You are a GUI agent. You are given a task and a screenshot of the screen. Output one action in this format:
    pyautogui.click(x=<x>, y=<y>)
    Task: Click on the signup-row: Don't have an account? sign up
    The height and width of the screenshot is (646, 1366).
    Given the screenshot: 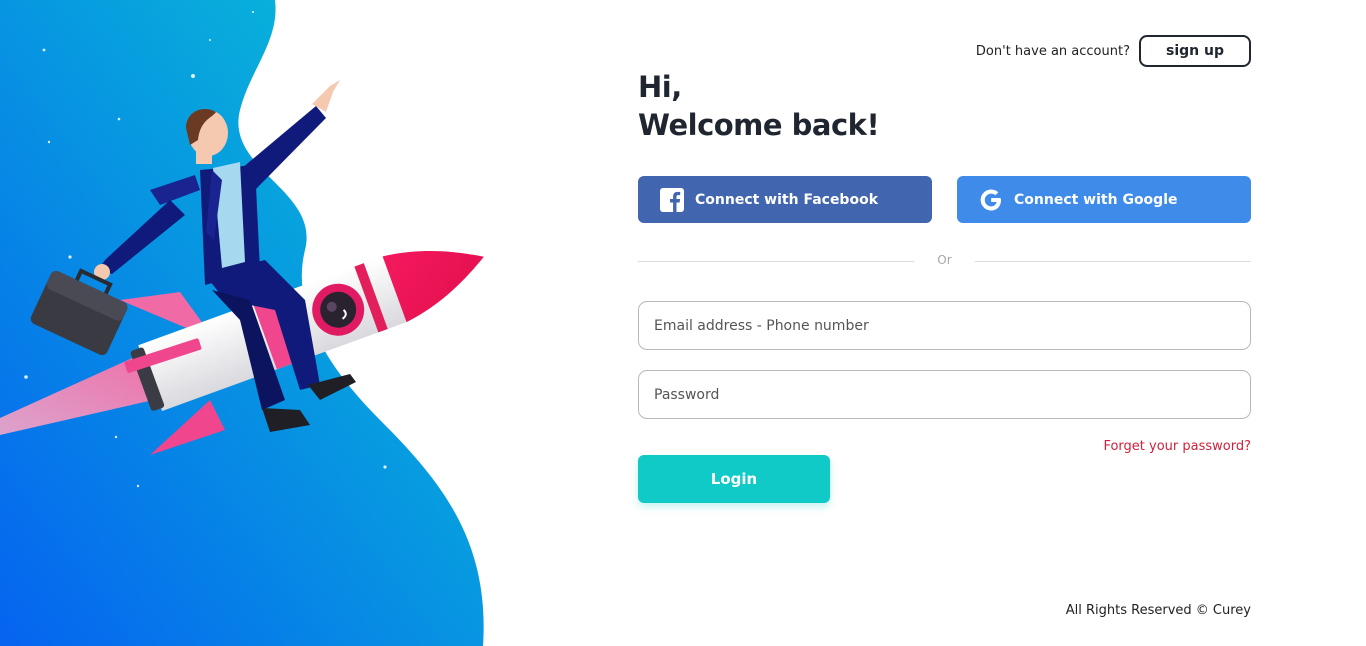 What is the action you would take?
    pyautogui.click(x=1113, y=51)
    